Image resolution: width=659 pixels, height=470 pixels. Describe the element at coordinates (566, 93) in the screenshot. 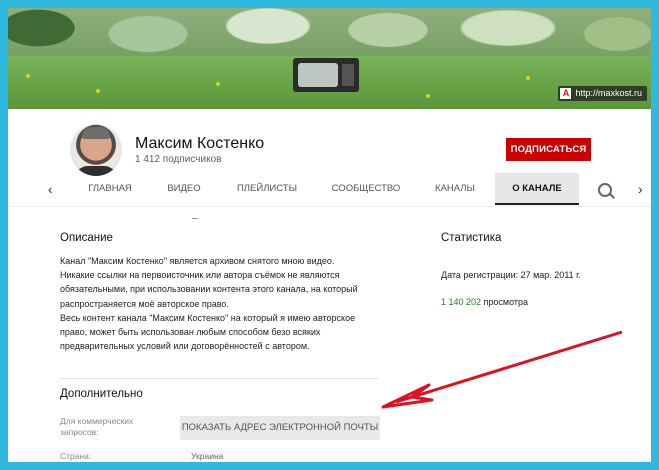

I see `site-logo-icon: A` at that location.